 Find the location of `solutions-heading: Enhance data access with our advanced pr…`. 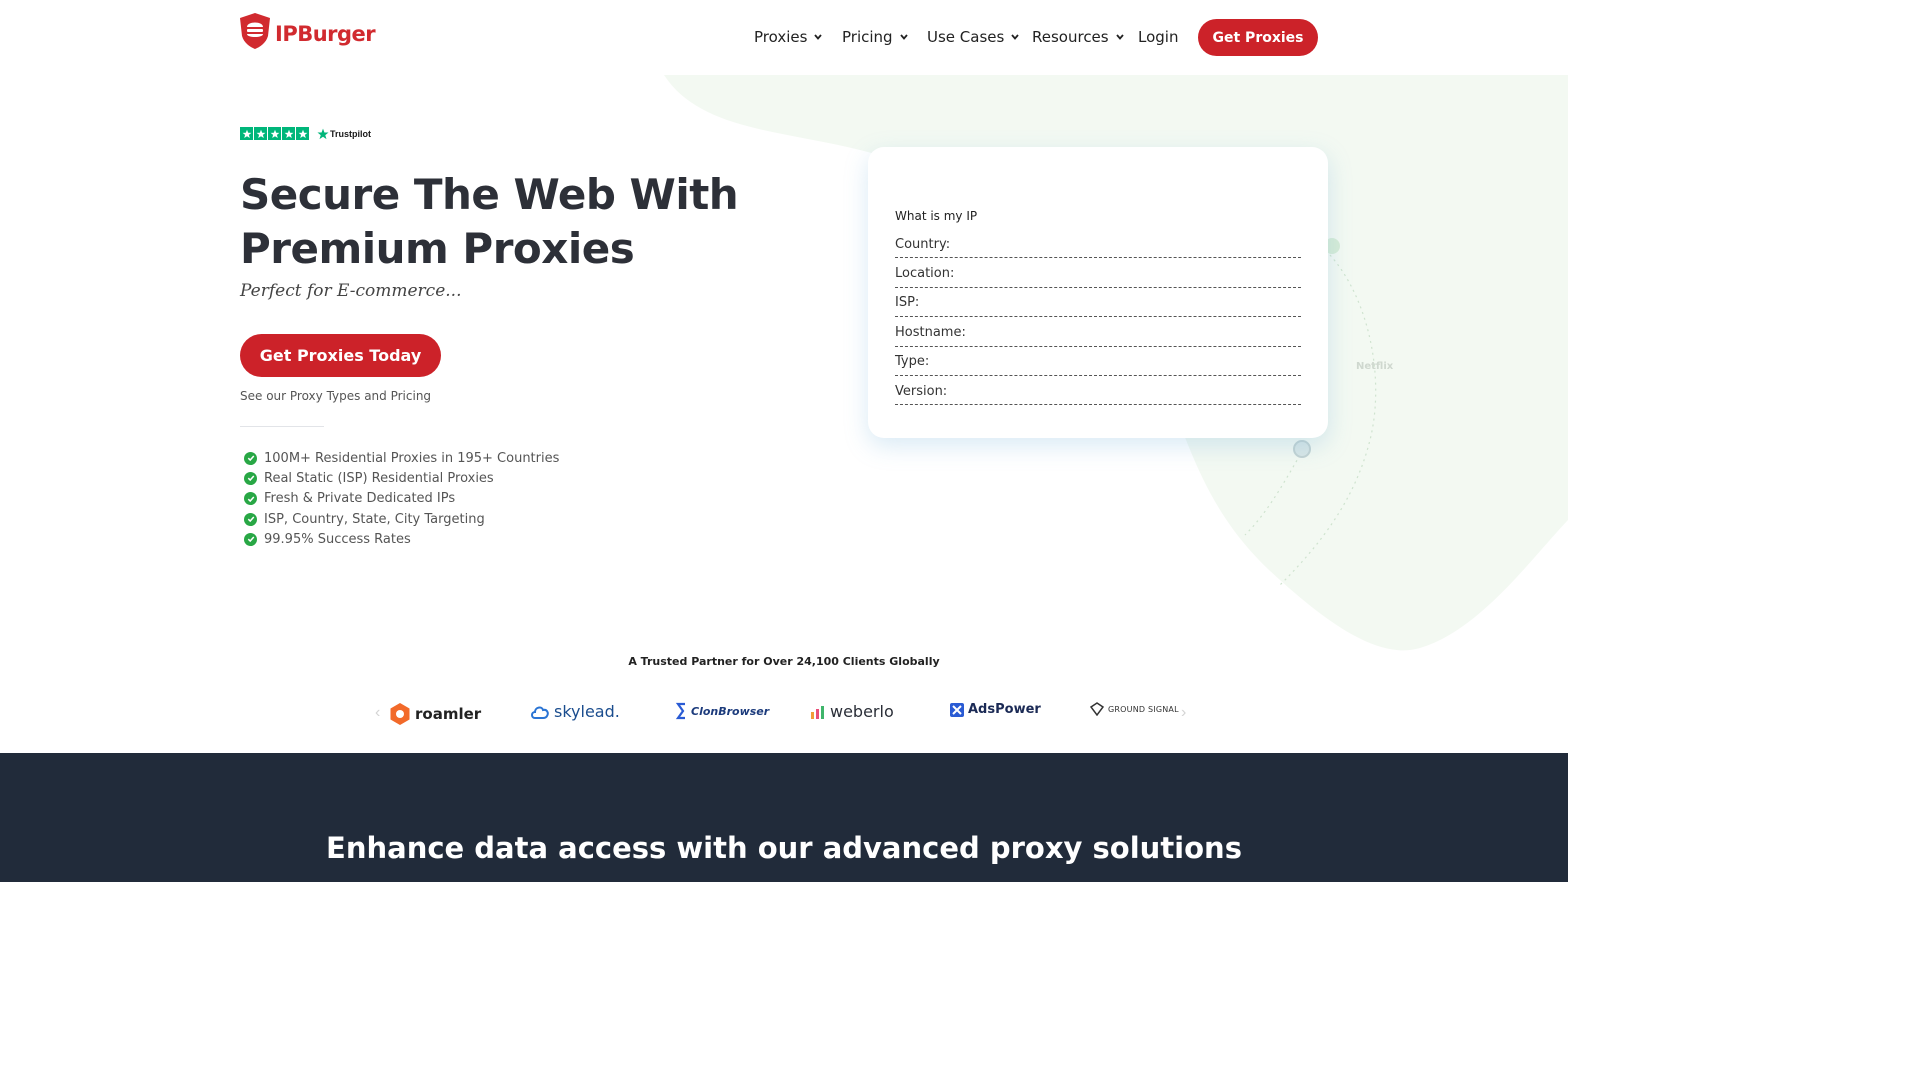

solutions-heading: Enhance data access with our advanced pr… is located at coordinates (784, 848).